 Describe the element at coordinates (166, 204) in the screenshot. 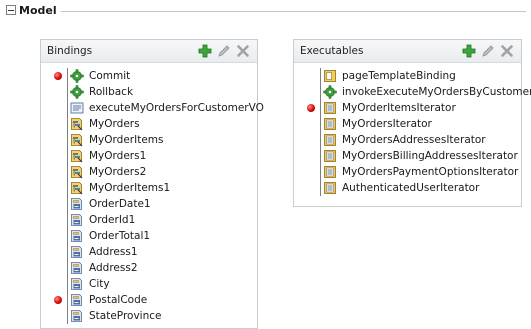

I see `binding-item: OrderDate1` at that location.